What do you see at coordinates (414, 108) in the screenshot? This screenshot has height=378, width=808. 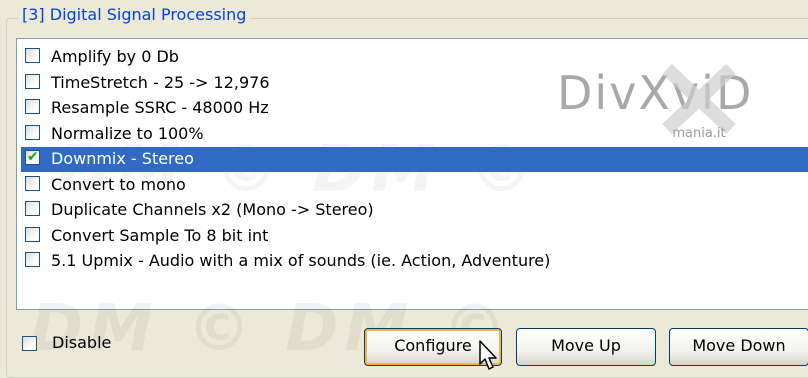 I see `list-item: Resample SSRC - 48000 Hz` at bounding box center [414, 108].